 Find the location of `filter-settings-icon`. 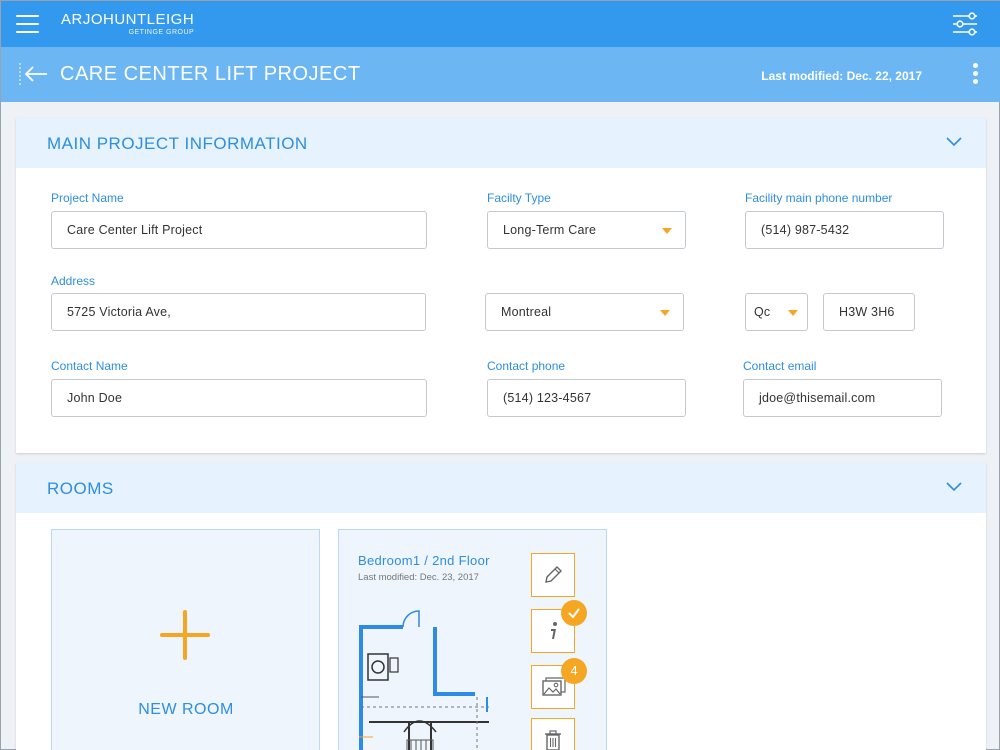

filter-settings-icon is located at coordinates (965, 24).